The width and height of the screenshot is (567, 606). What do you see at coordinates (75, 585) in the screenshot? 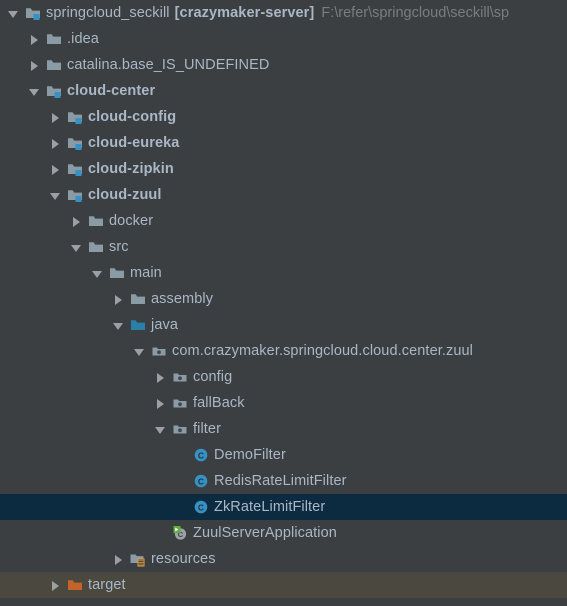
I see `excluded-folder-icon` at bounding box center [75, 585].